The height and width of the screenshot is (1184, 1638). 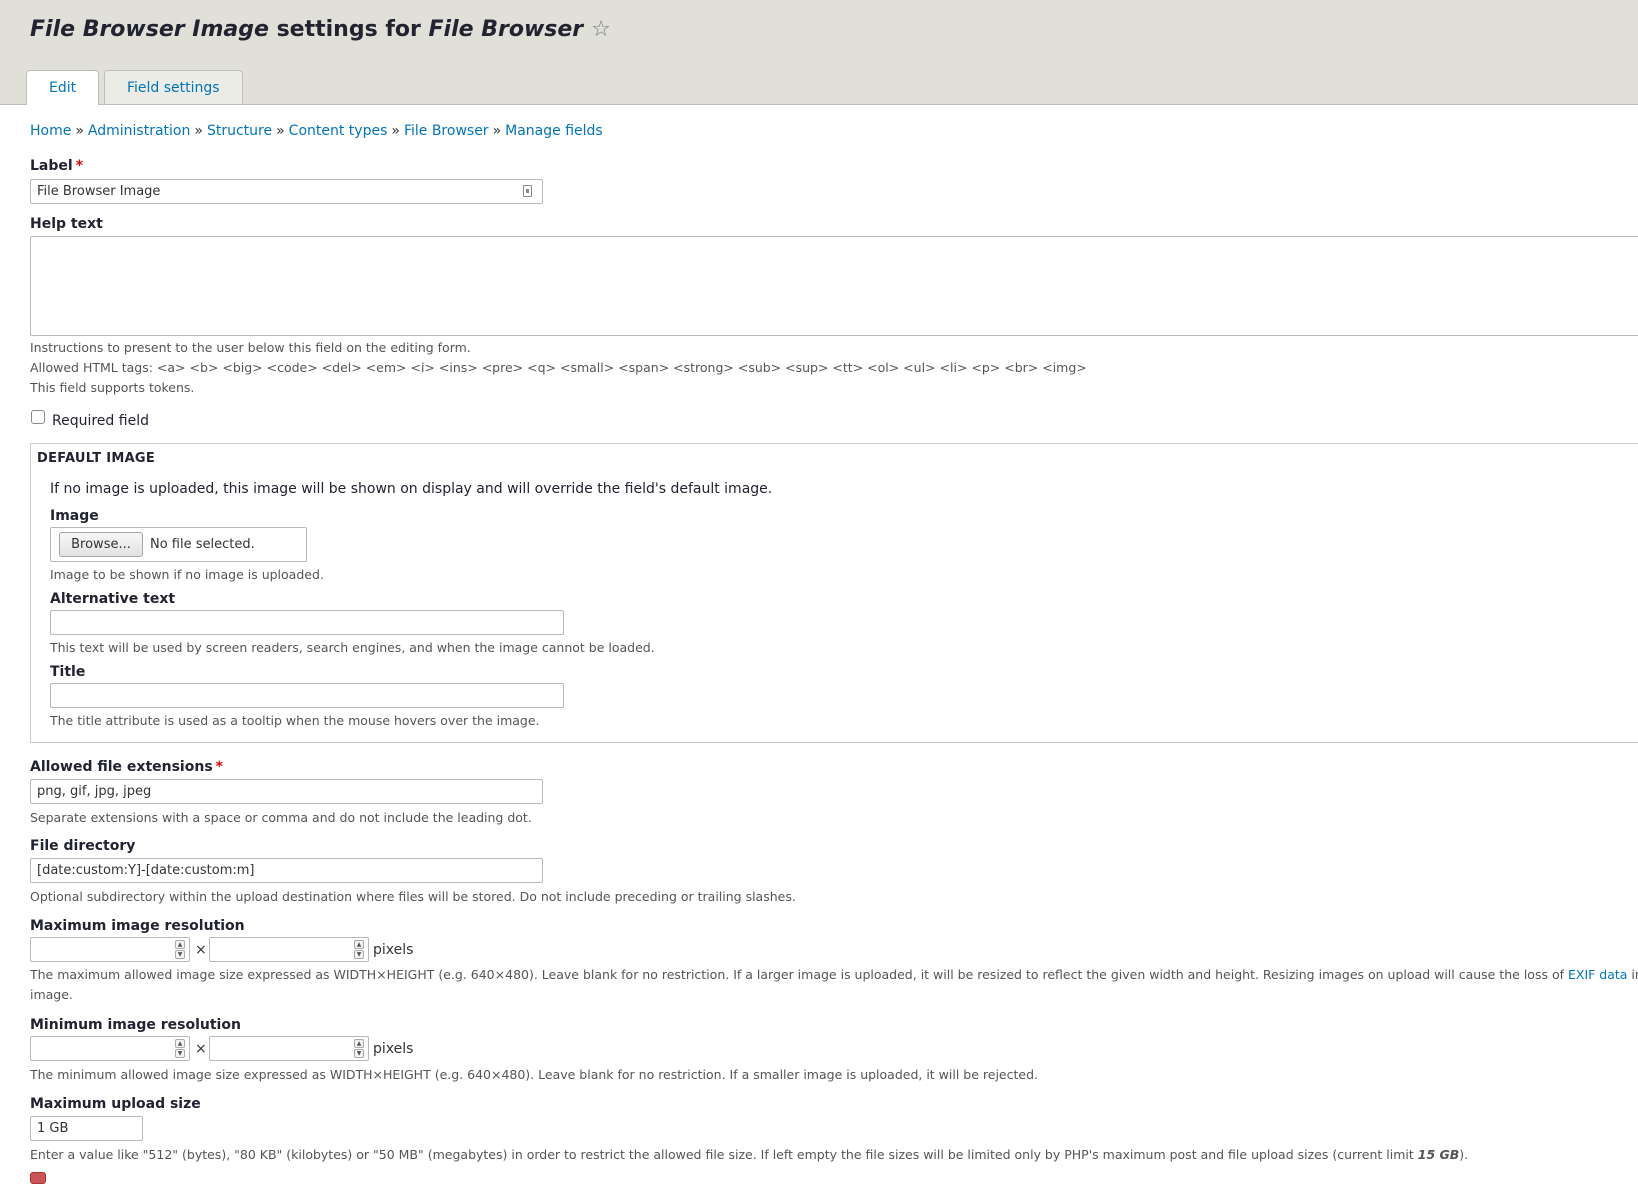 I want to click on min-resolution-title: Minimum image resolution, so click(x=135, y=1025).